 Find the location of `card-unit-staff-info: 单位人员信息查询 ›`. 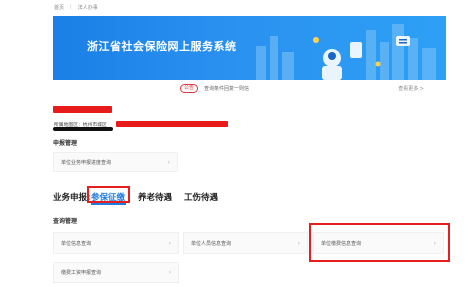

card-unit-staff-info: 单位人员信息查询 › is located at coordinates (245, 243).